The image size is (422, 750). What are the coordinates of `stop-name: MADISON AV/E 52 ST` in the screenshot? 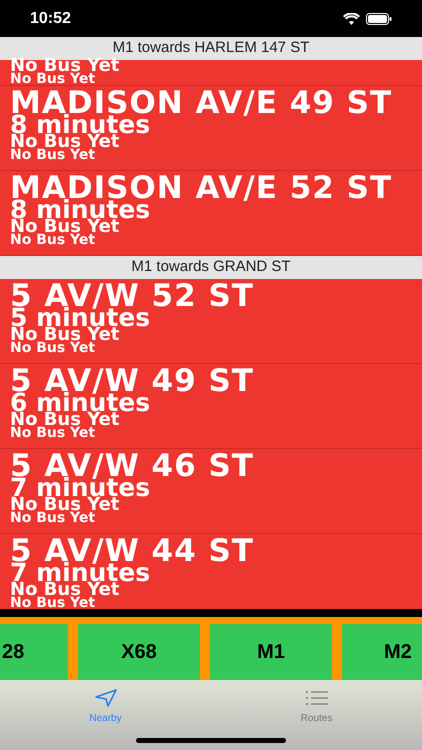 It's located at (202, 188).